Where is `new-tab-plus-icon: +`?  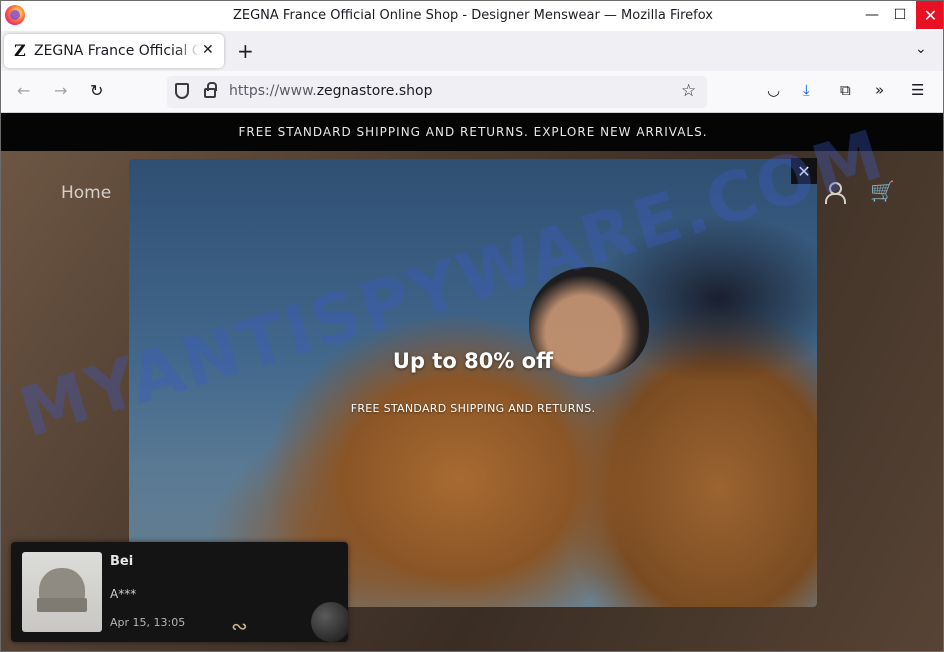
new-tab-plus-icon: + is located at coordinates (245, 51).